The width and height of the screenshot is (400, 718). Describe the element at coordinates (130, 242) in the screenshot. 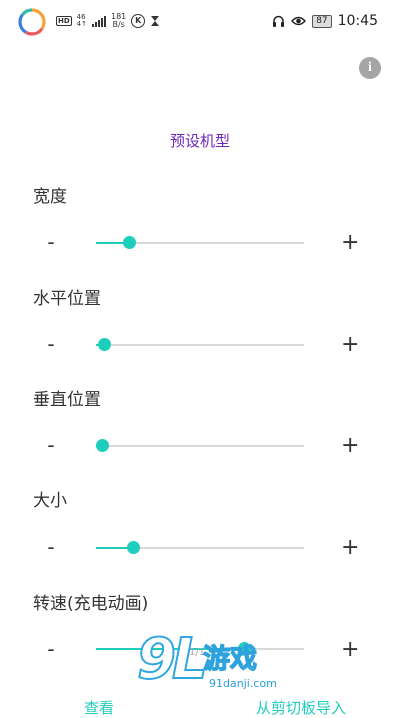

I see `width-slider-thumb` at that location.